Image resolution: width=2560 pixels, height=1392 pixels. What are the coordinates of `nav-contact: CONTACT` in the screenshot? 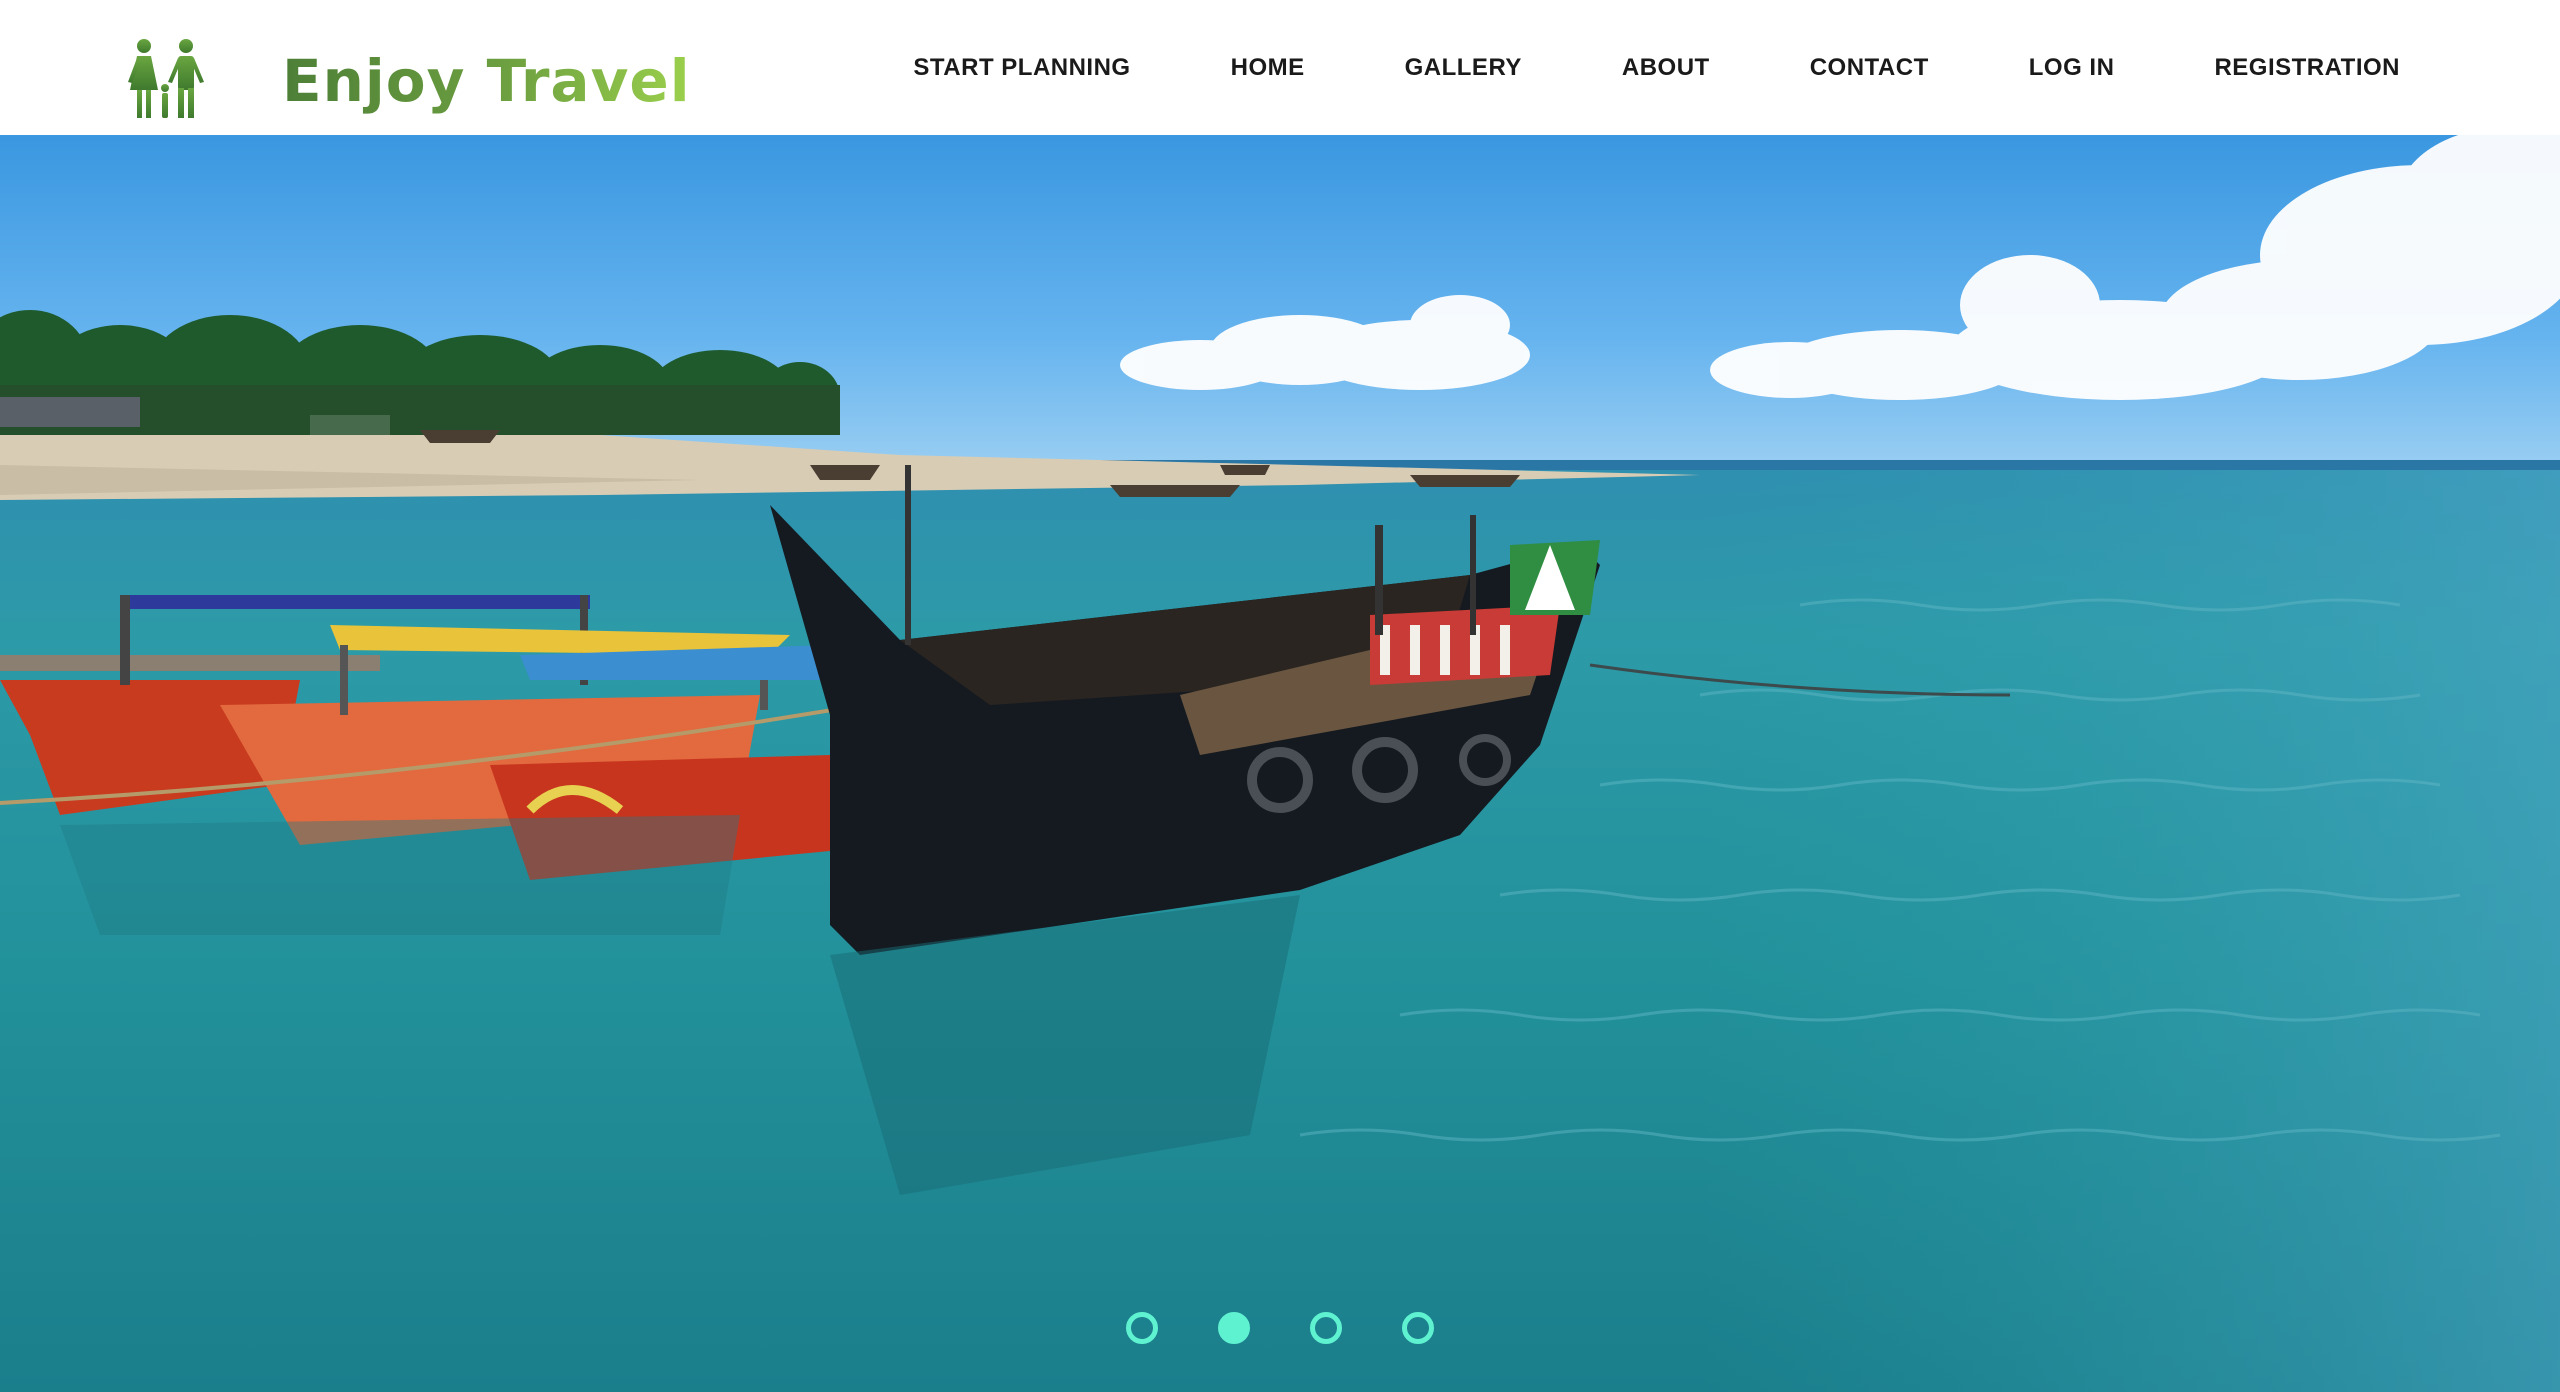 It's located at (1869, 68).